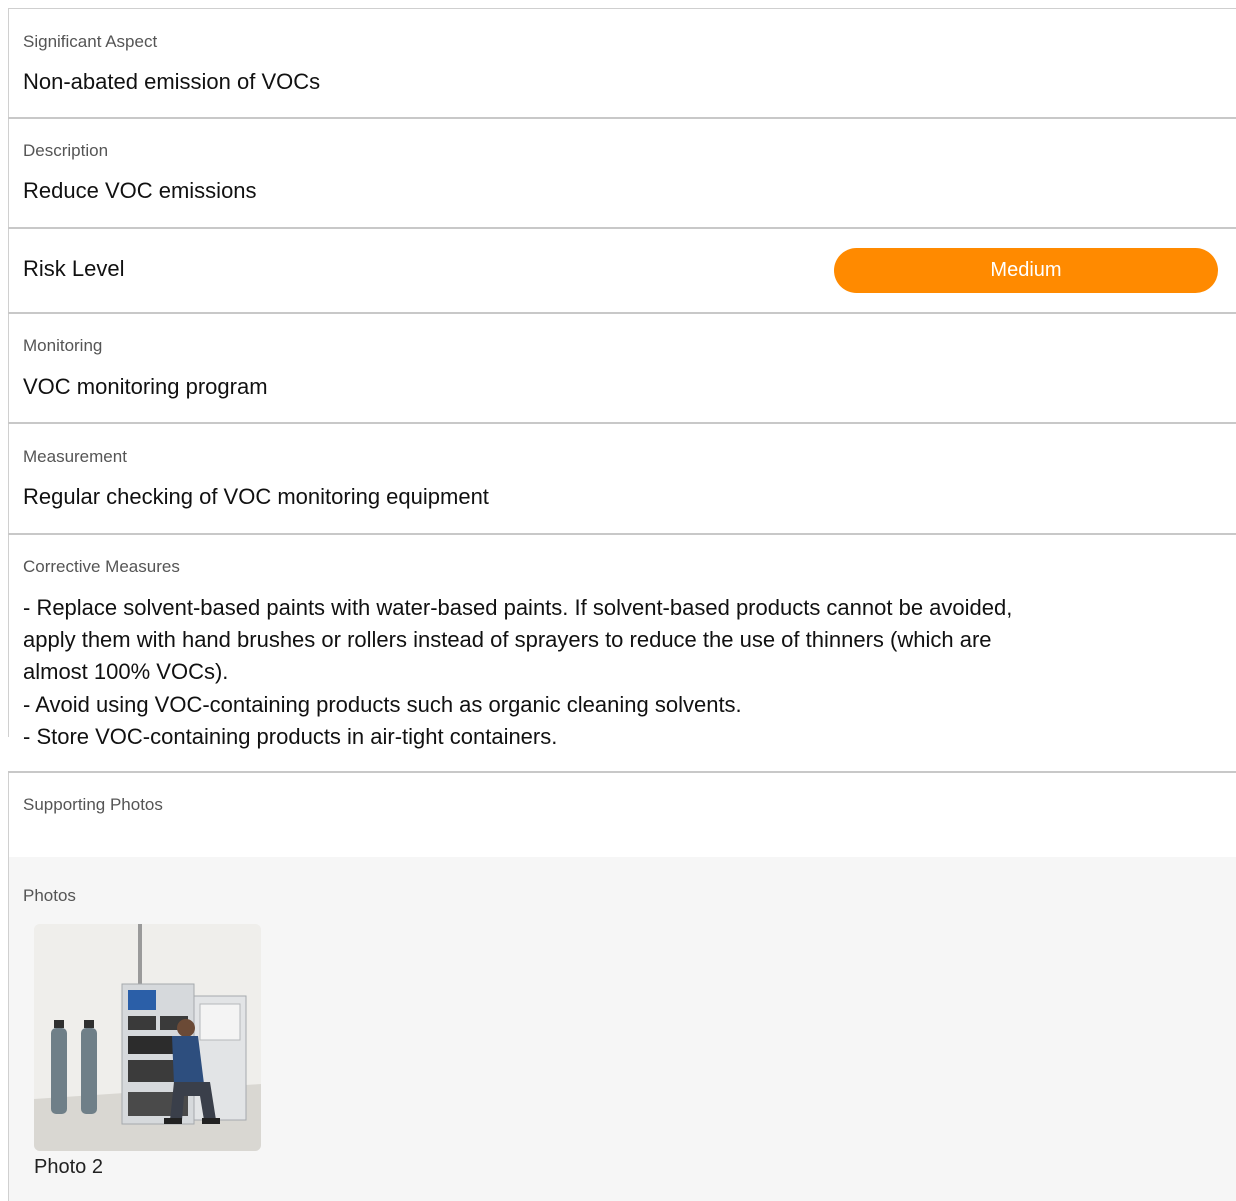  I want to click on supporting-photos-label: Supporting Photos, so click(93, 804).